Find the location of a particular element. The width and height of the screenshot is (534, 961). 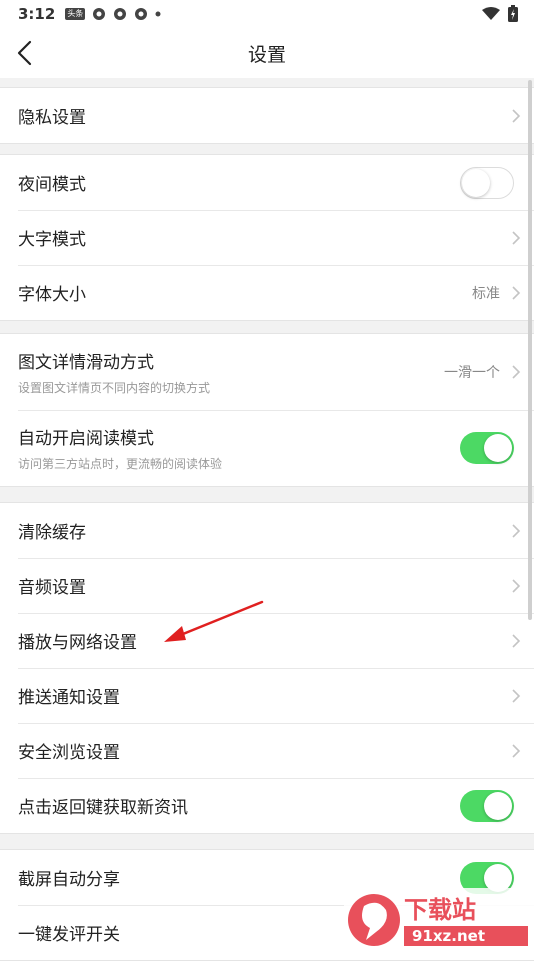

settings-group-privacy: 隐私设置 is located at coordinates (267, 115).